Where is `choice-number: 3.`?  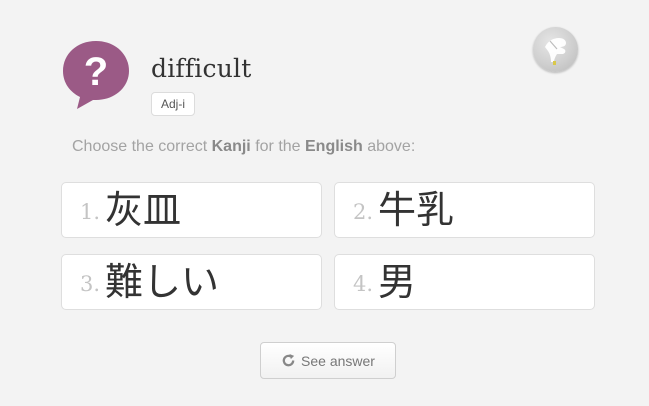 choice-number: 3. is located at coordinates (90, 284).